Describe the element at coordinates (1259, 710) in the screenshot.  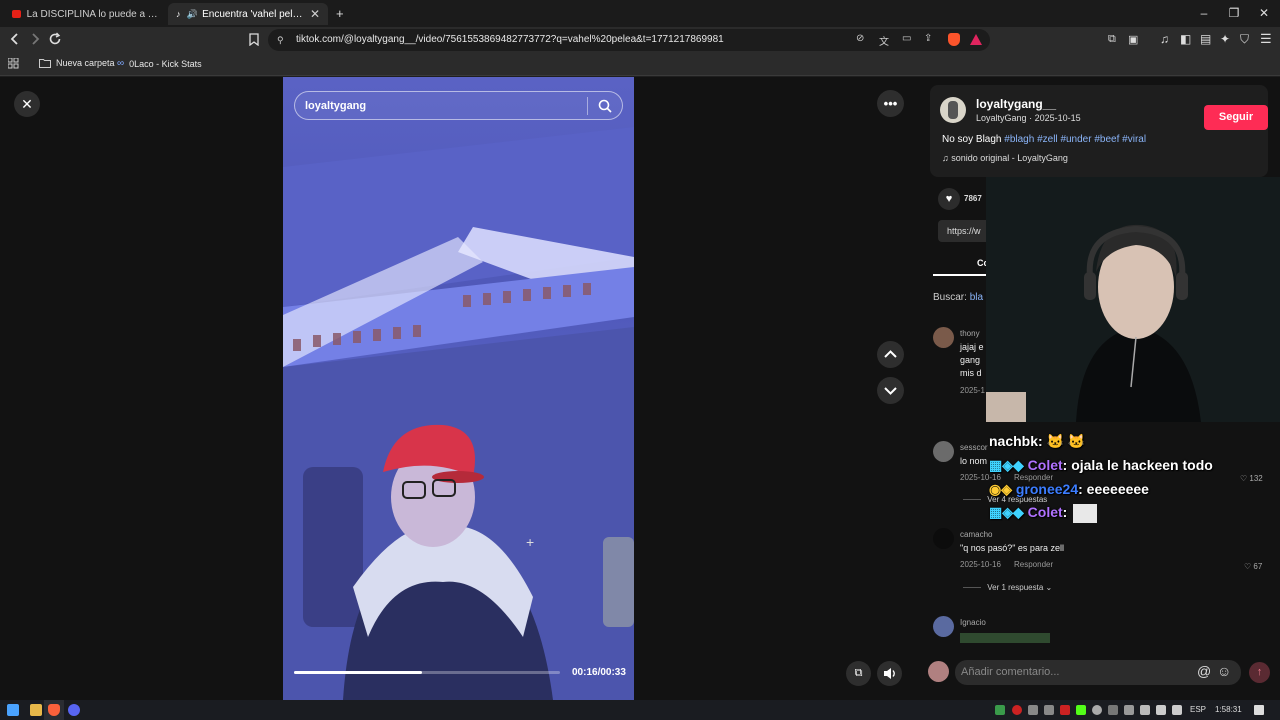
I see `notifications-icon` at that location.